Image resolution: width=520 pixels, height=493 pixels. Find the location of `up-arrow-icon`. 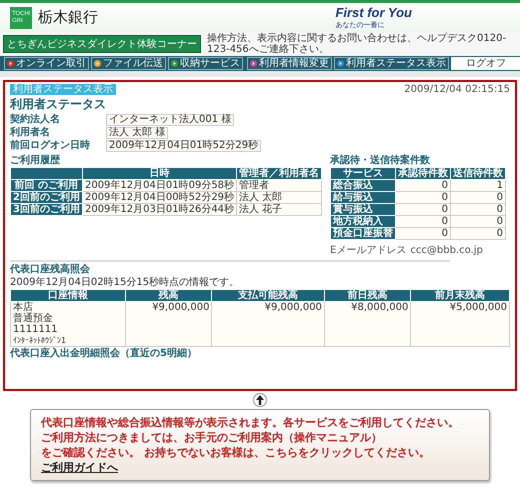

up-arrow-icon is located at coordinates (260, 400).